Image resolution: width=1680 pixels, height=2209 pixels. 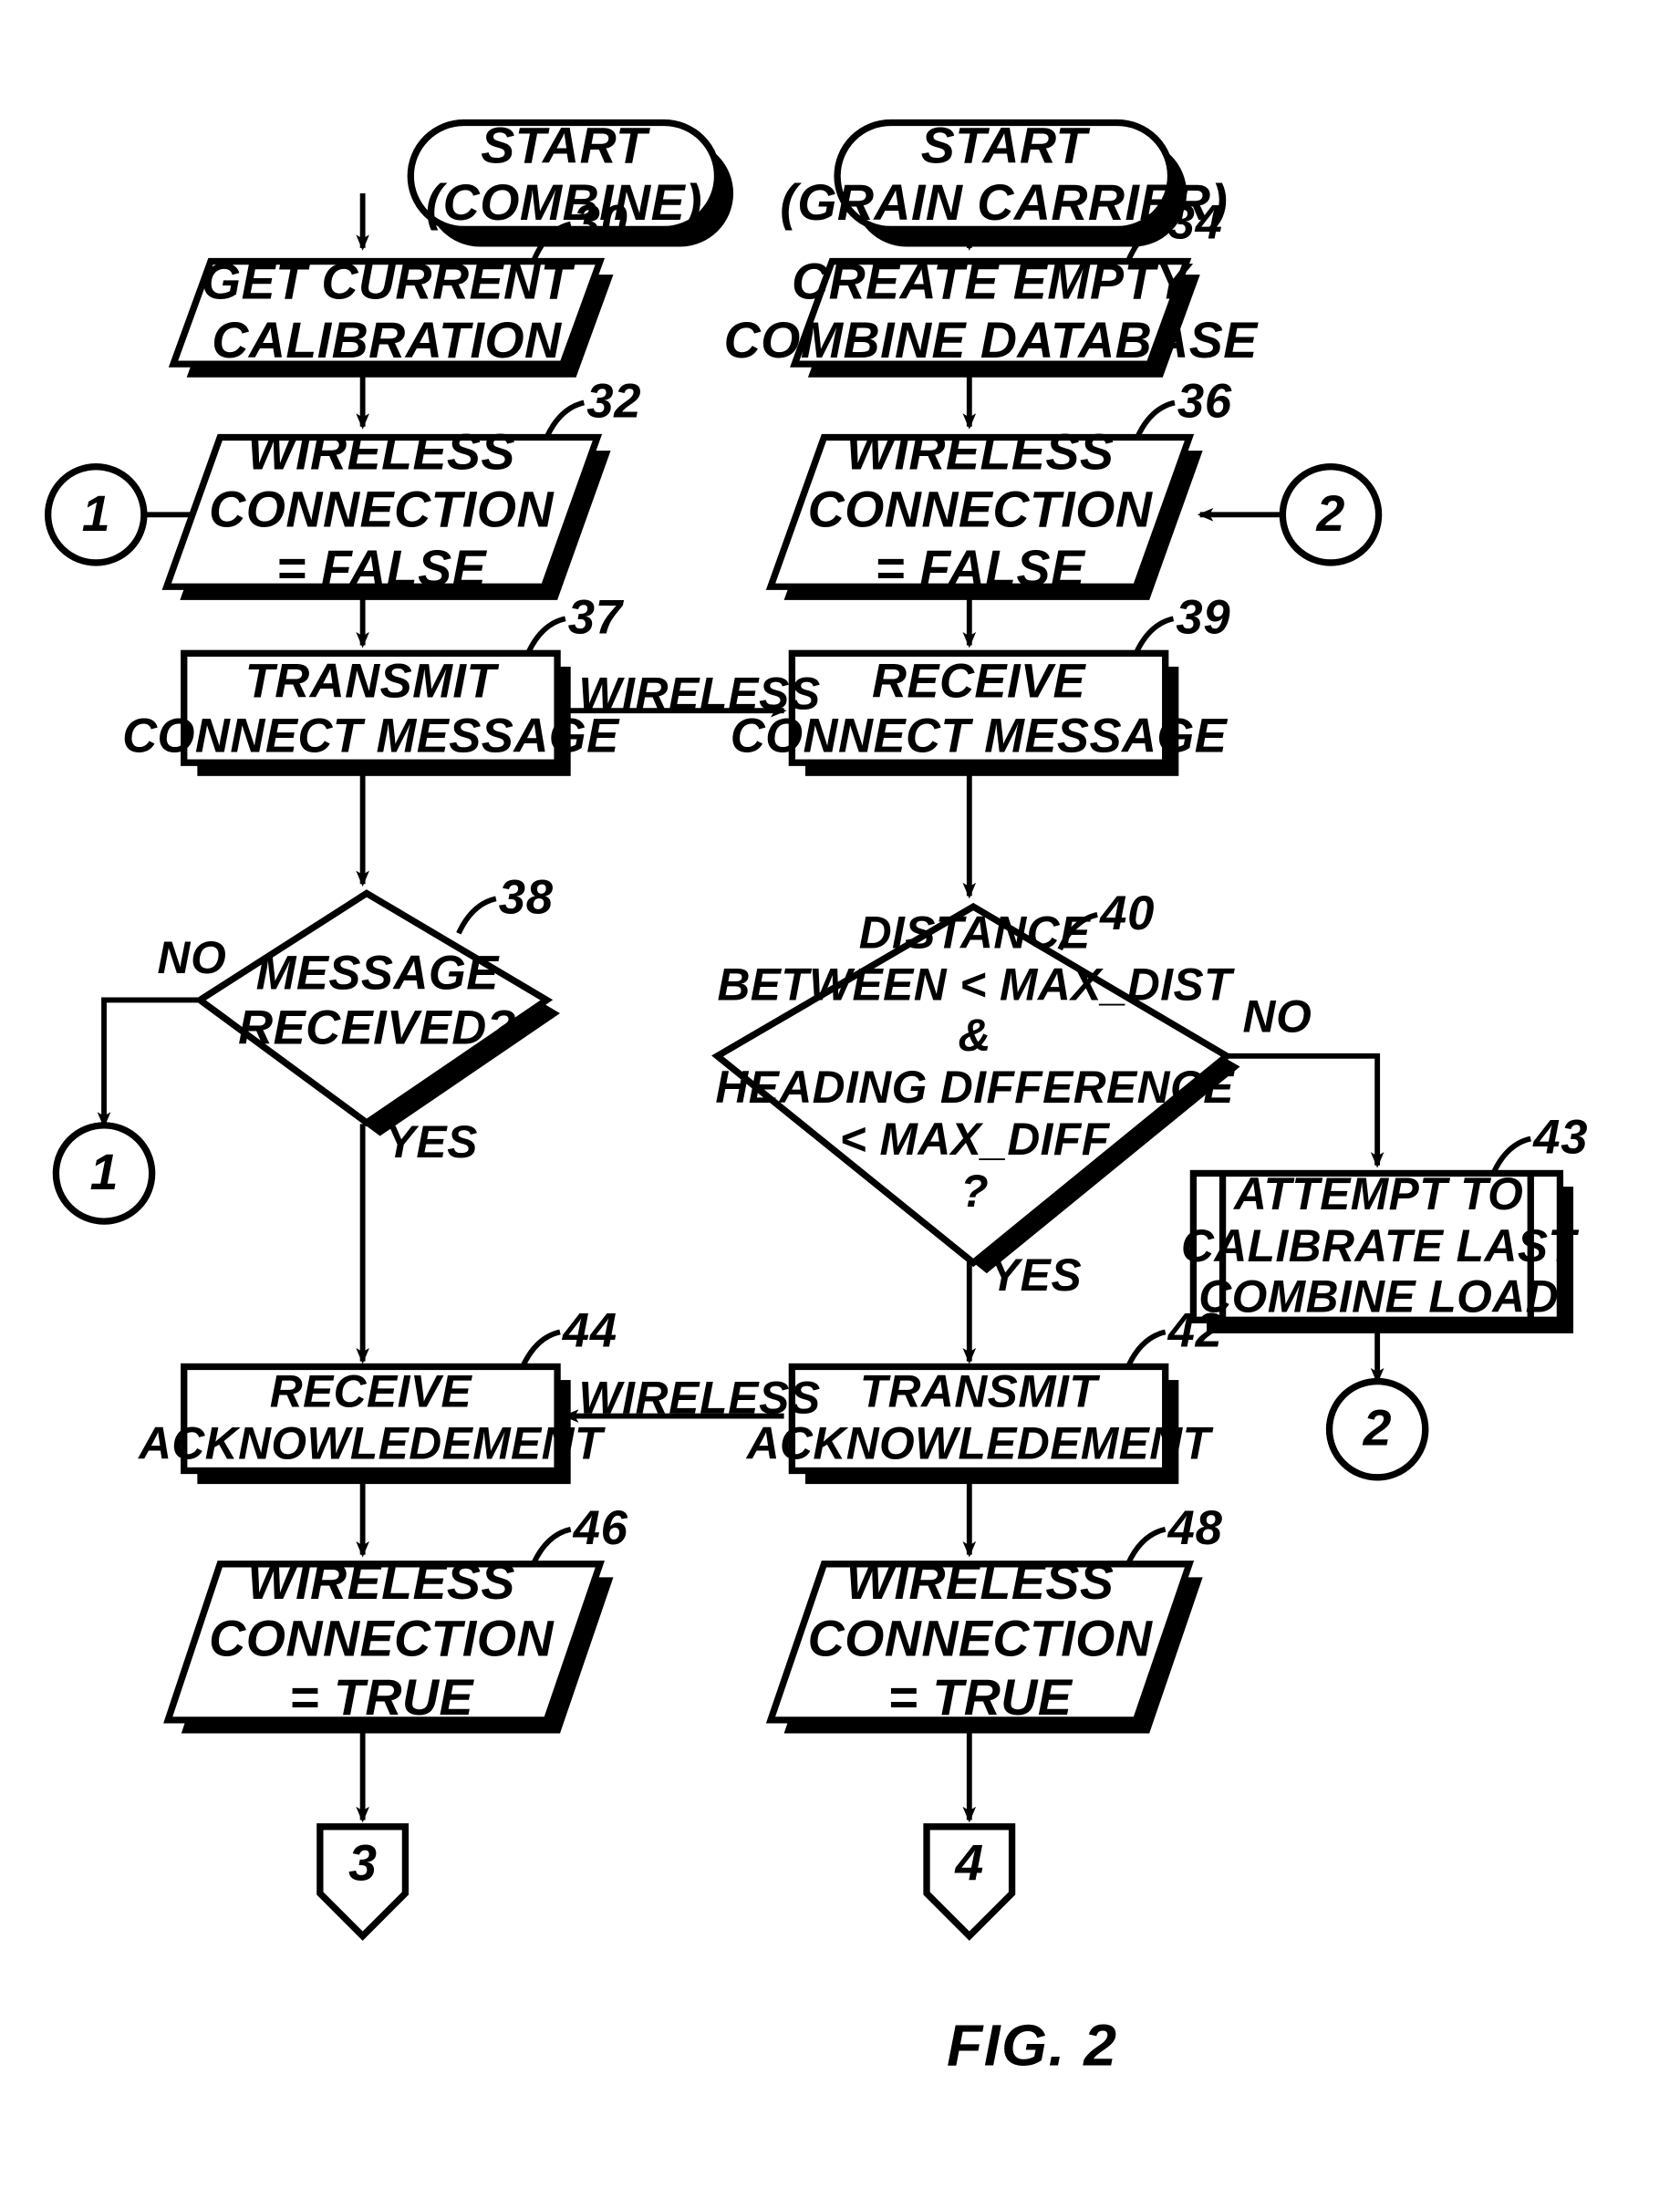 What do you see at coordinates (526, 897) in the screenshot?
I see `ref-number-38: 38` at bounding box center [526, 897].